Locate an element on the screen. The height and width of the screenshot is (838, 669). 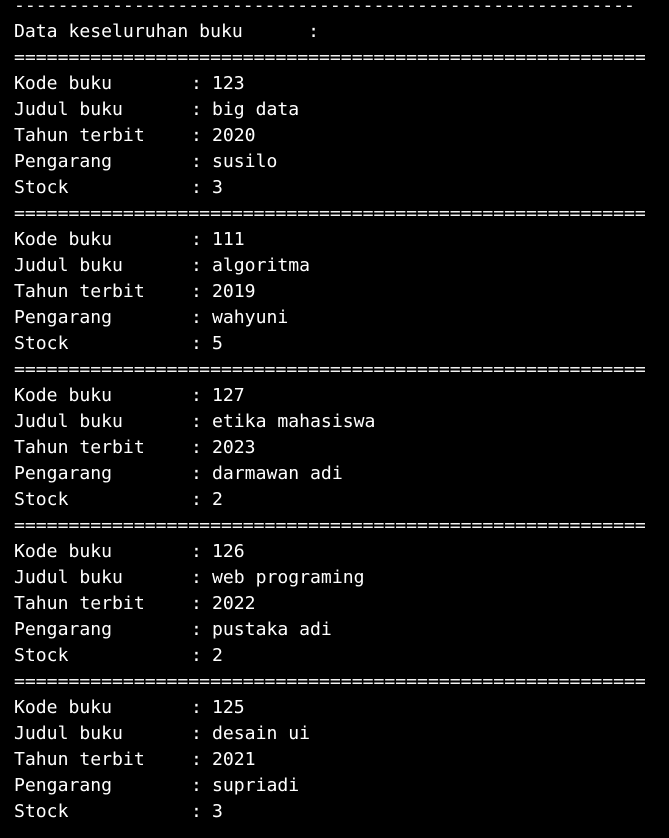
field-value-kode: 123 is located at coordinates (228, 83).